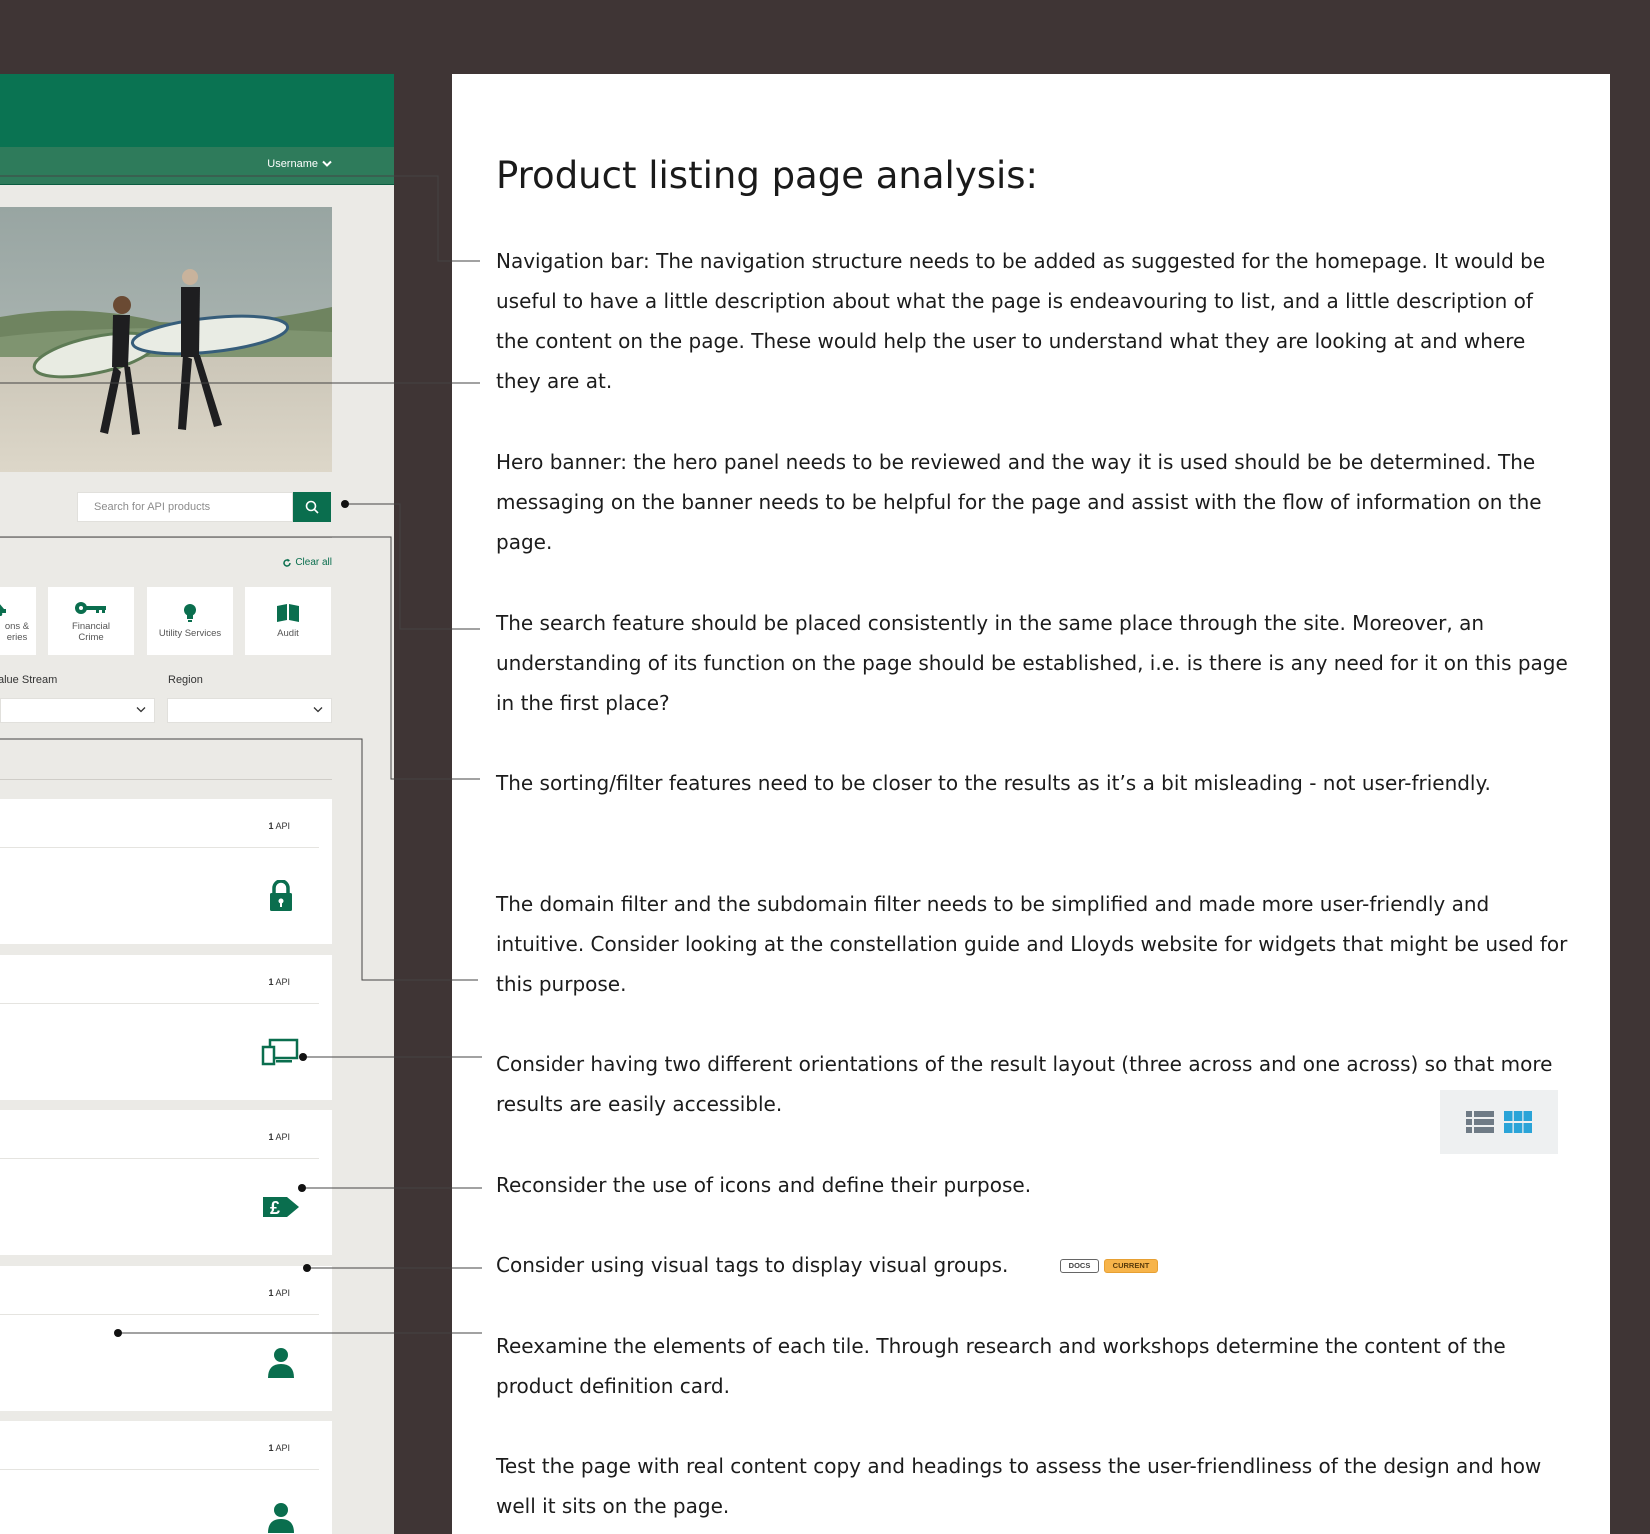  What do you see at coordinates (412, 566) in the screenshot?
I see `connector-search` at bounding box center [412, 566].